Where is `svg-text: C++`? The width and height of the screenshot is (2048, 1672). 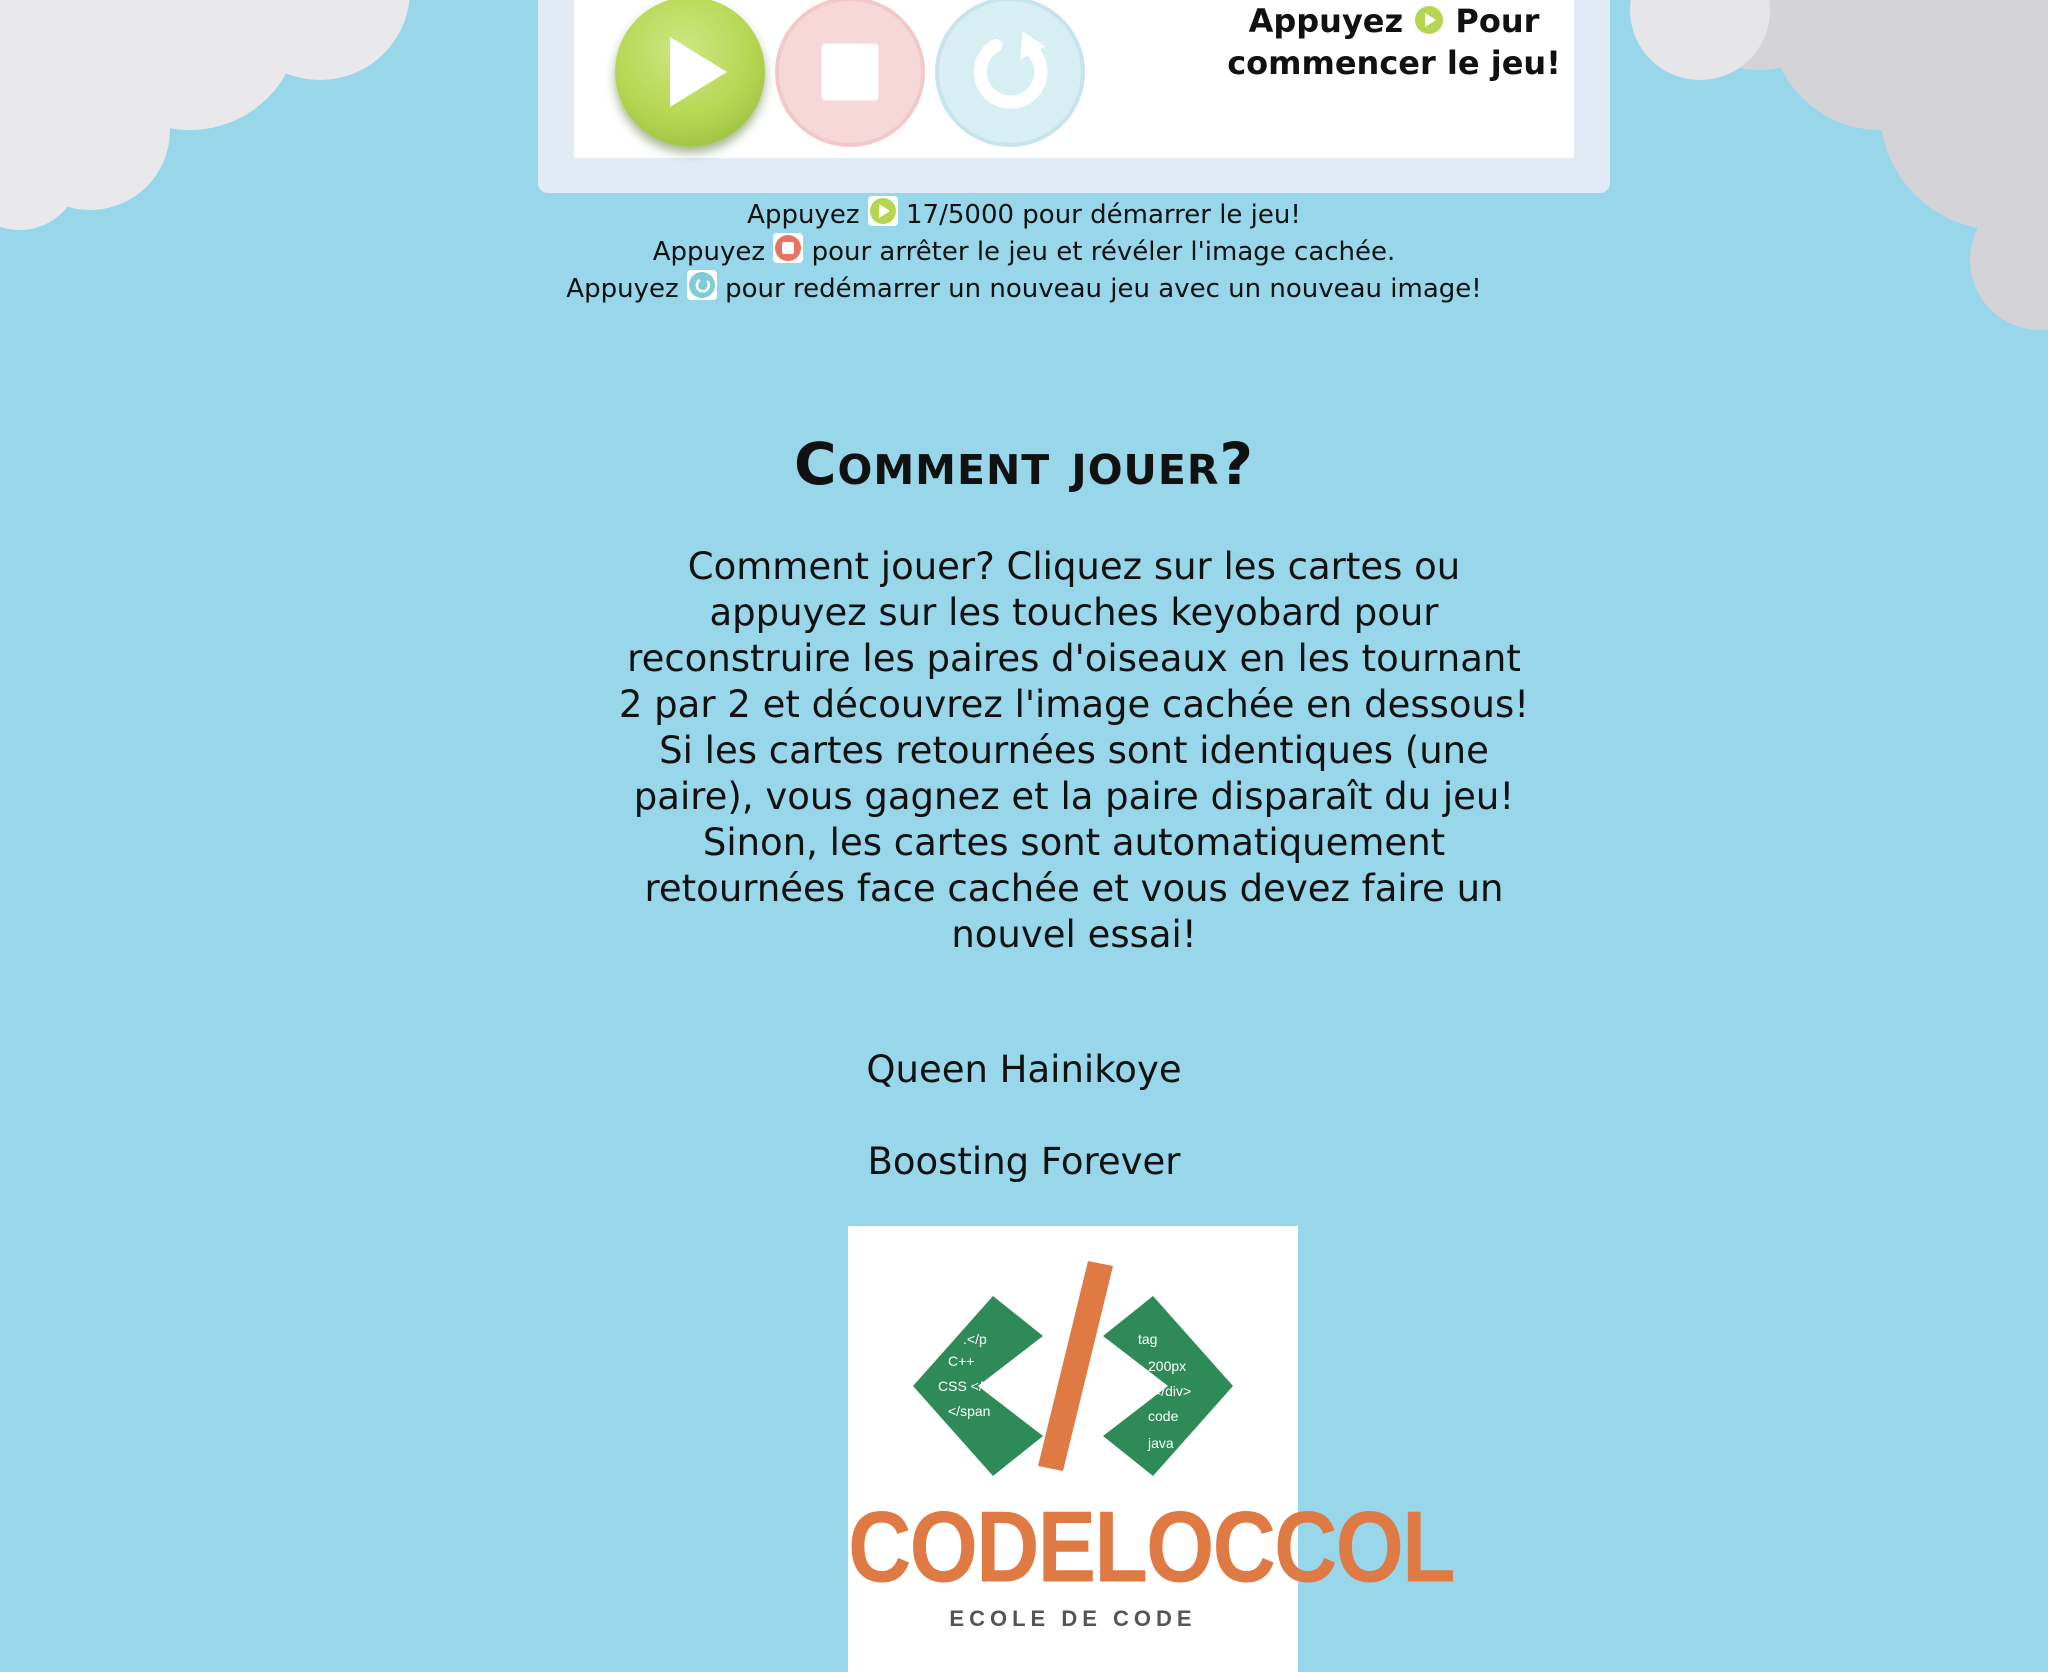 svg-text: C++ is located at coordinates (961, 1361).